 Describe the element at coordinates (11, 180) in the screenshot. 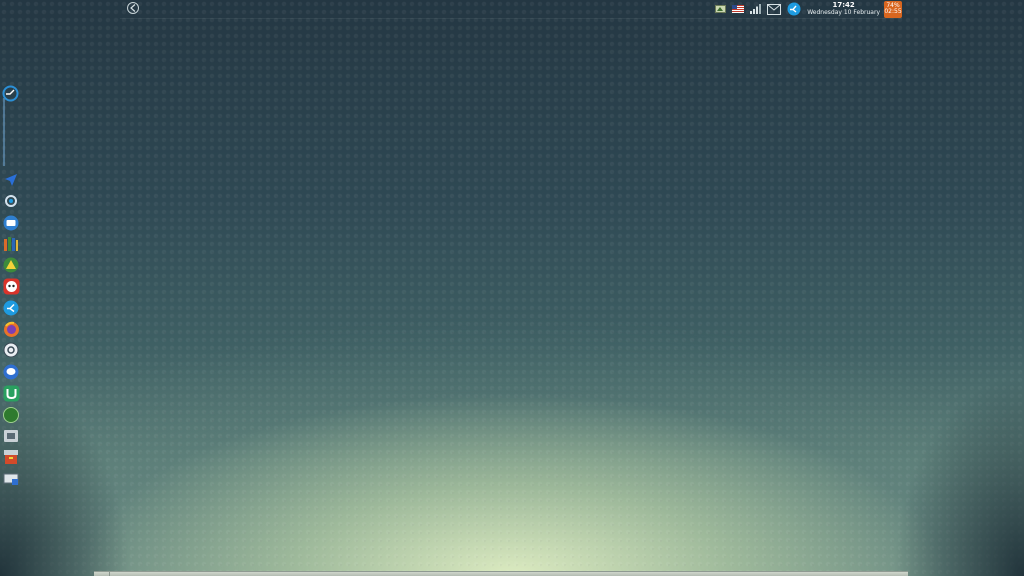

I see `navigation-arrow-icon` at that location.